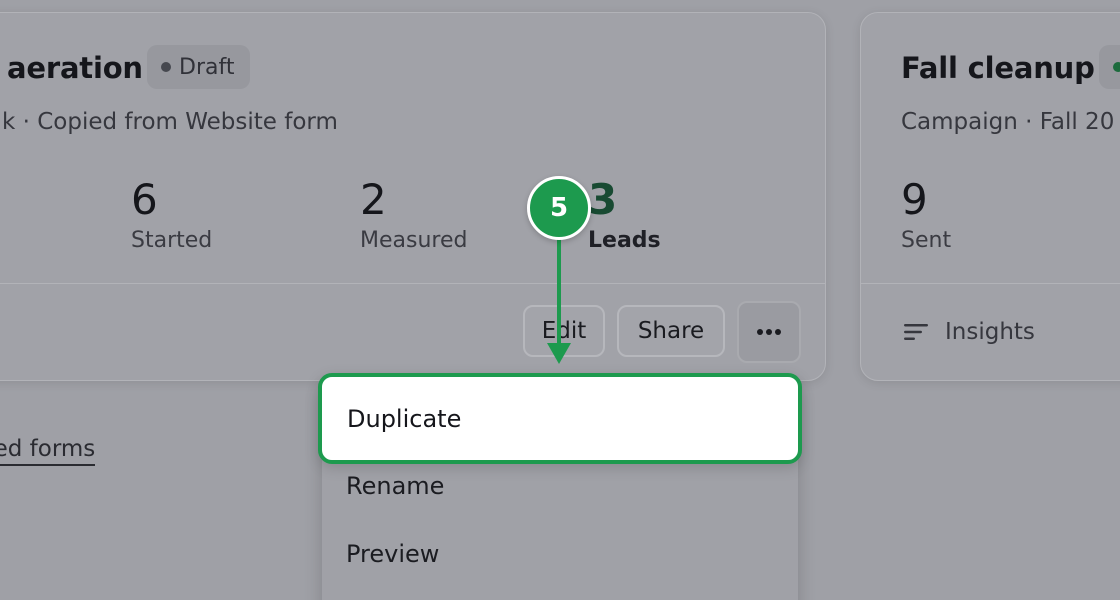 The width and height of the screenshot is (1120, 600). Describe the element at coordinates (916, 332) in the screenshot. I see `insights-icon` at that location.